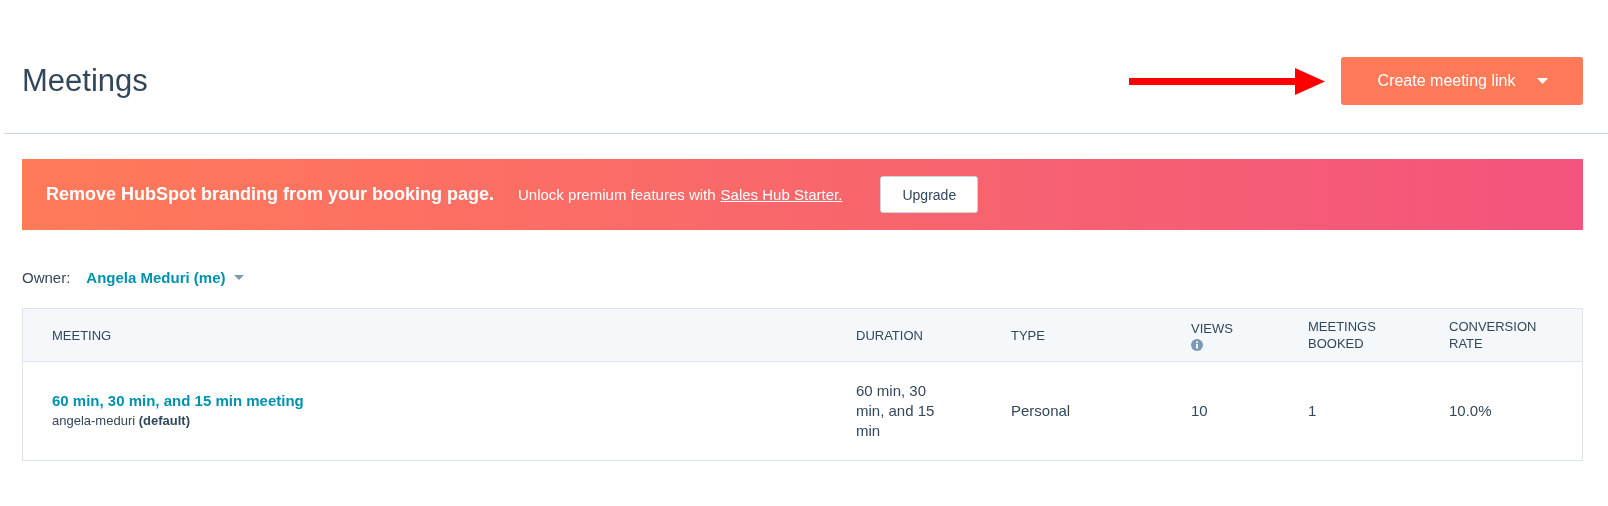 The height and width of the screenshot is (506, 1608). What do you see at coordinates (165, 277) in the screenshot?
I see `owner-dropdown: Angela Meduri (me)` at bounding box center [165, 277].